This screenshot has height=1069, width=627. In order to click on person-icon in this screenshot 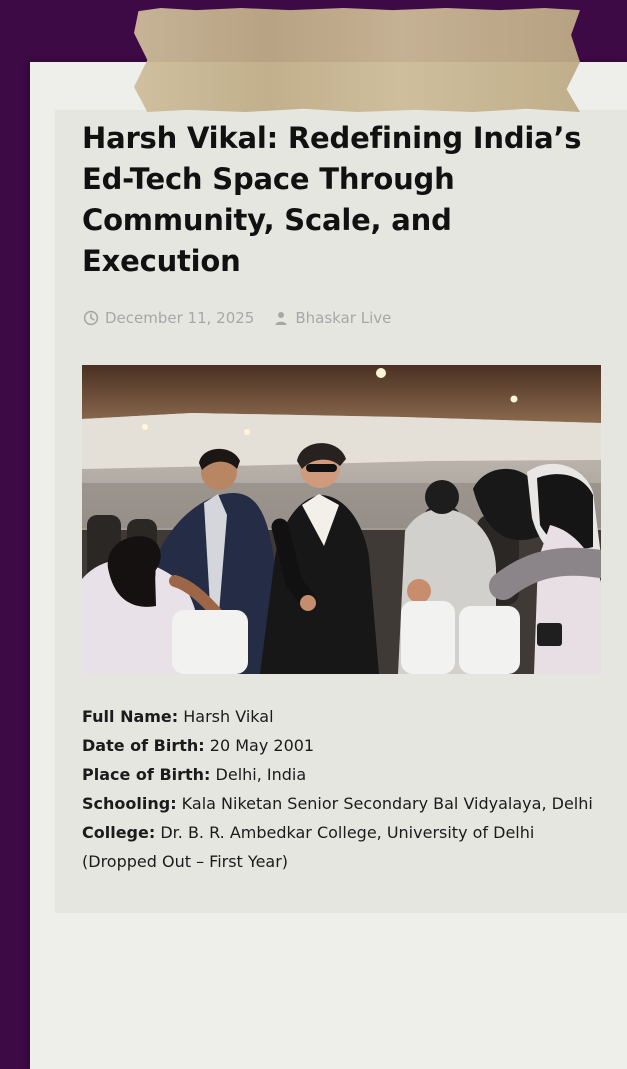, I will do `click(281, 318)`.